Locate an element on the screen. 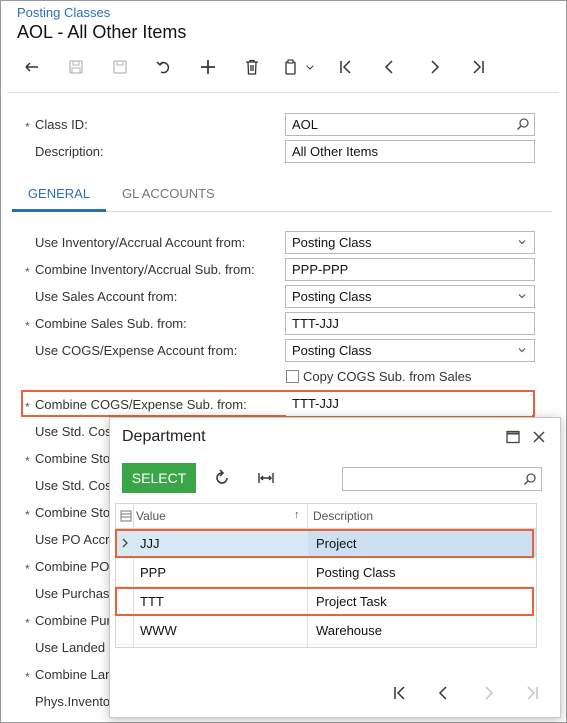  undo-icon is located at coordinates (163, 67).